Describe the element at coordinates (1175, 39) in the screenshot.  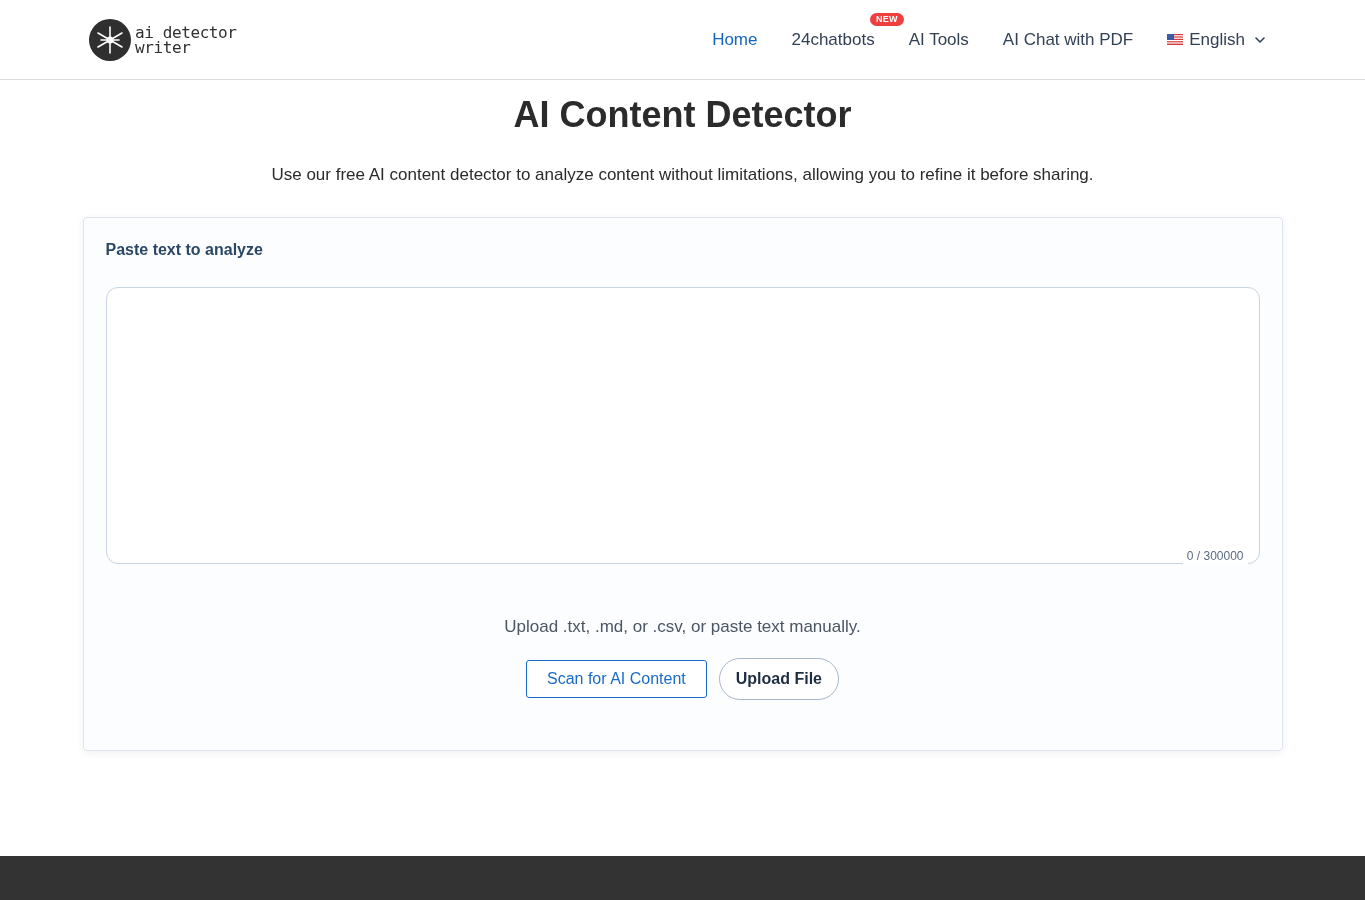
I see `flag-icon` at that location.